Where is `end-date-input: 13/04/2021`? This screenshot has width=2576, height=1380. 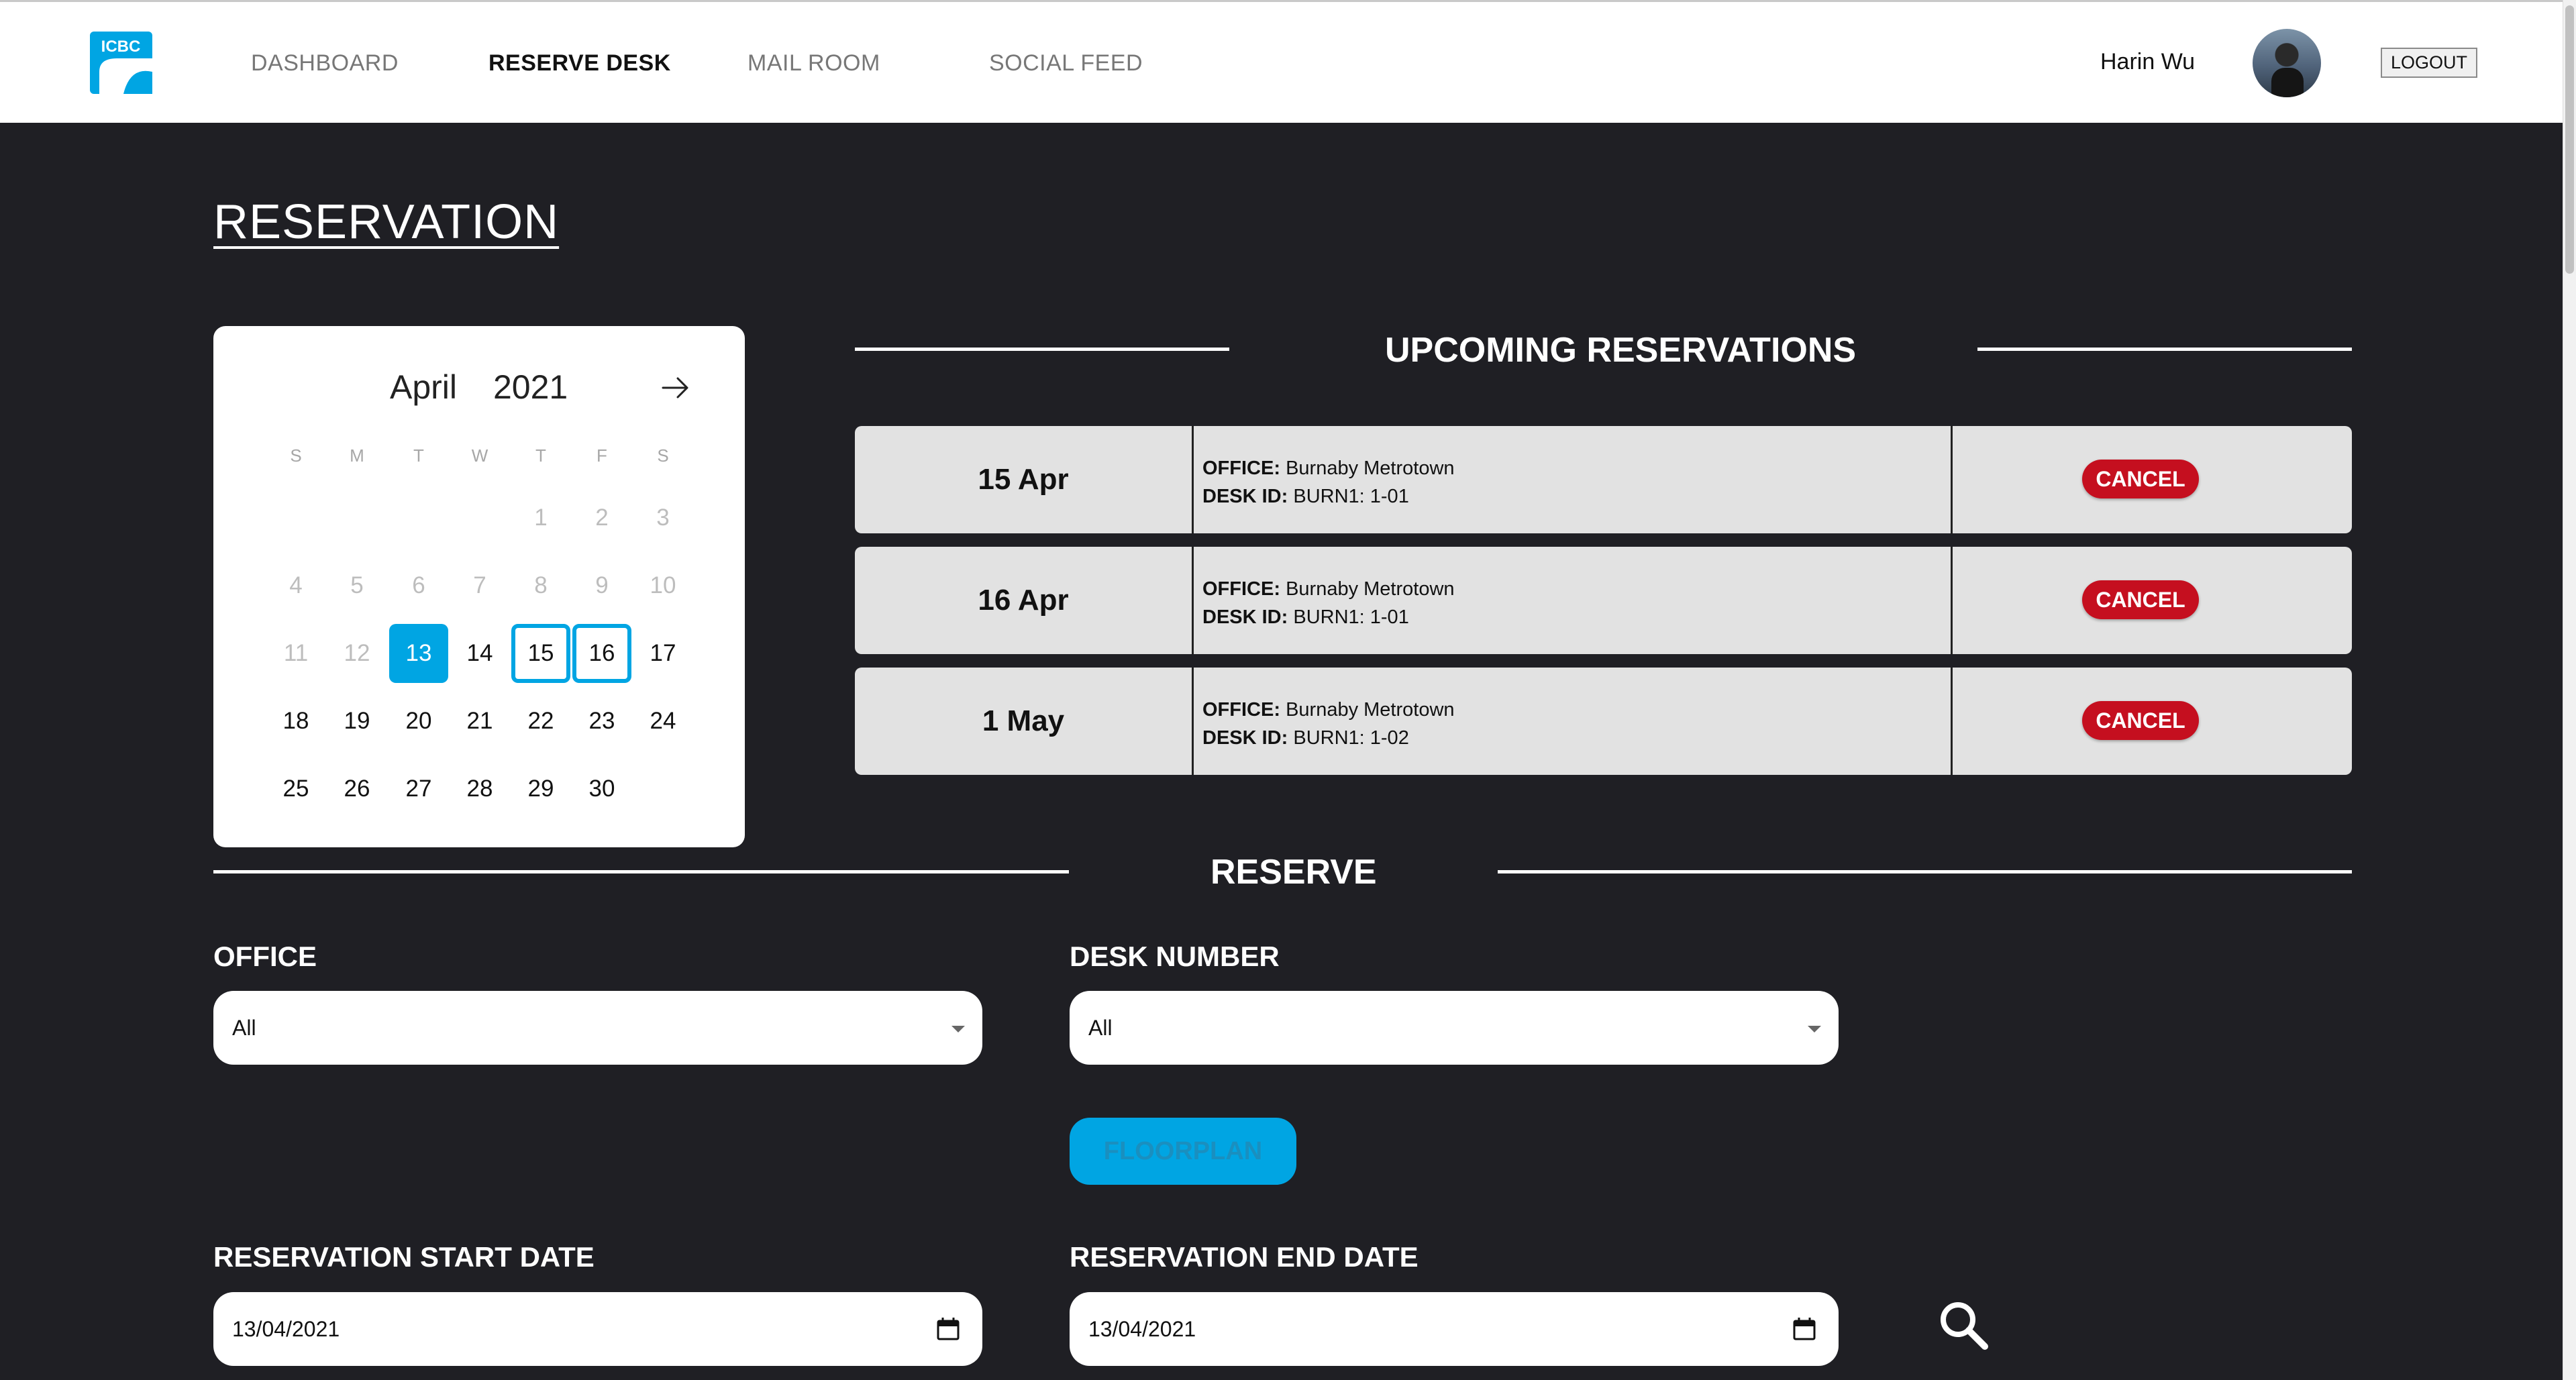 end-date-input: 13/04/2021 is located at coordinates (1454, 1329).